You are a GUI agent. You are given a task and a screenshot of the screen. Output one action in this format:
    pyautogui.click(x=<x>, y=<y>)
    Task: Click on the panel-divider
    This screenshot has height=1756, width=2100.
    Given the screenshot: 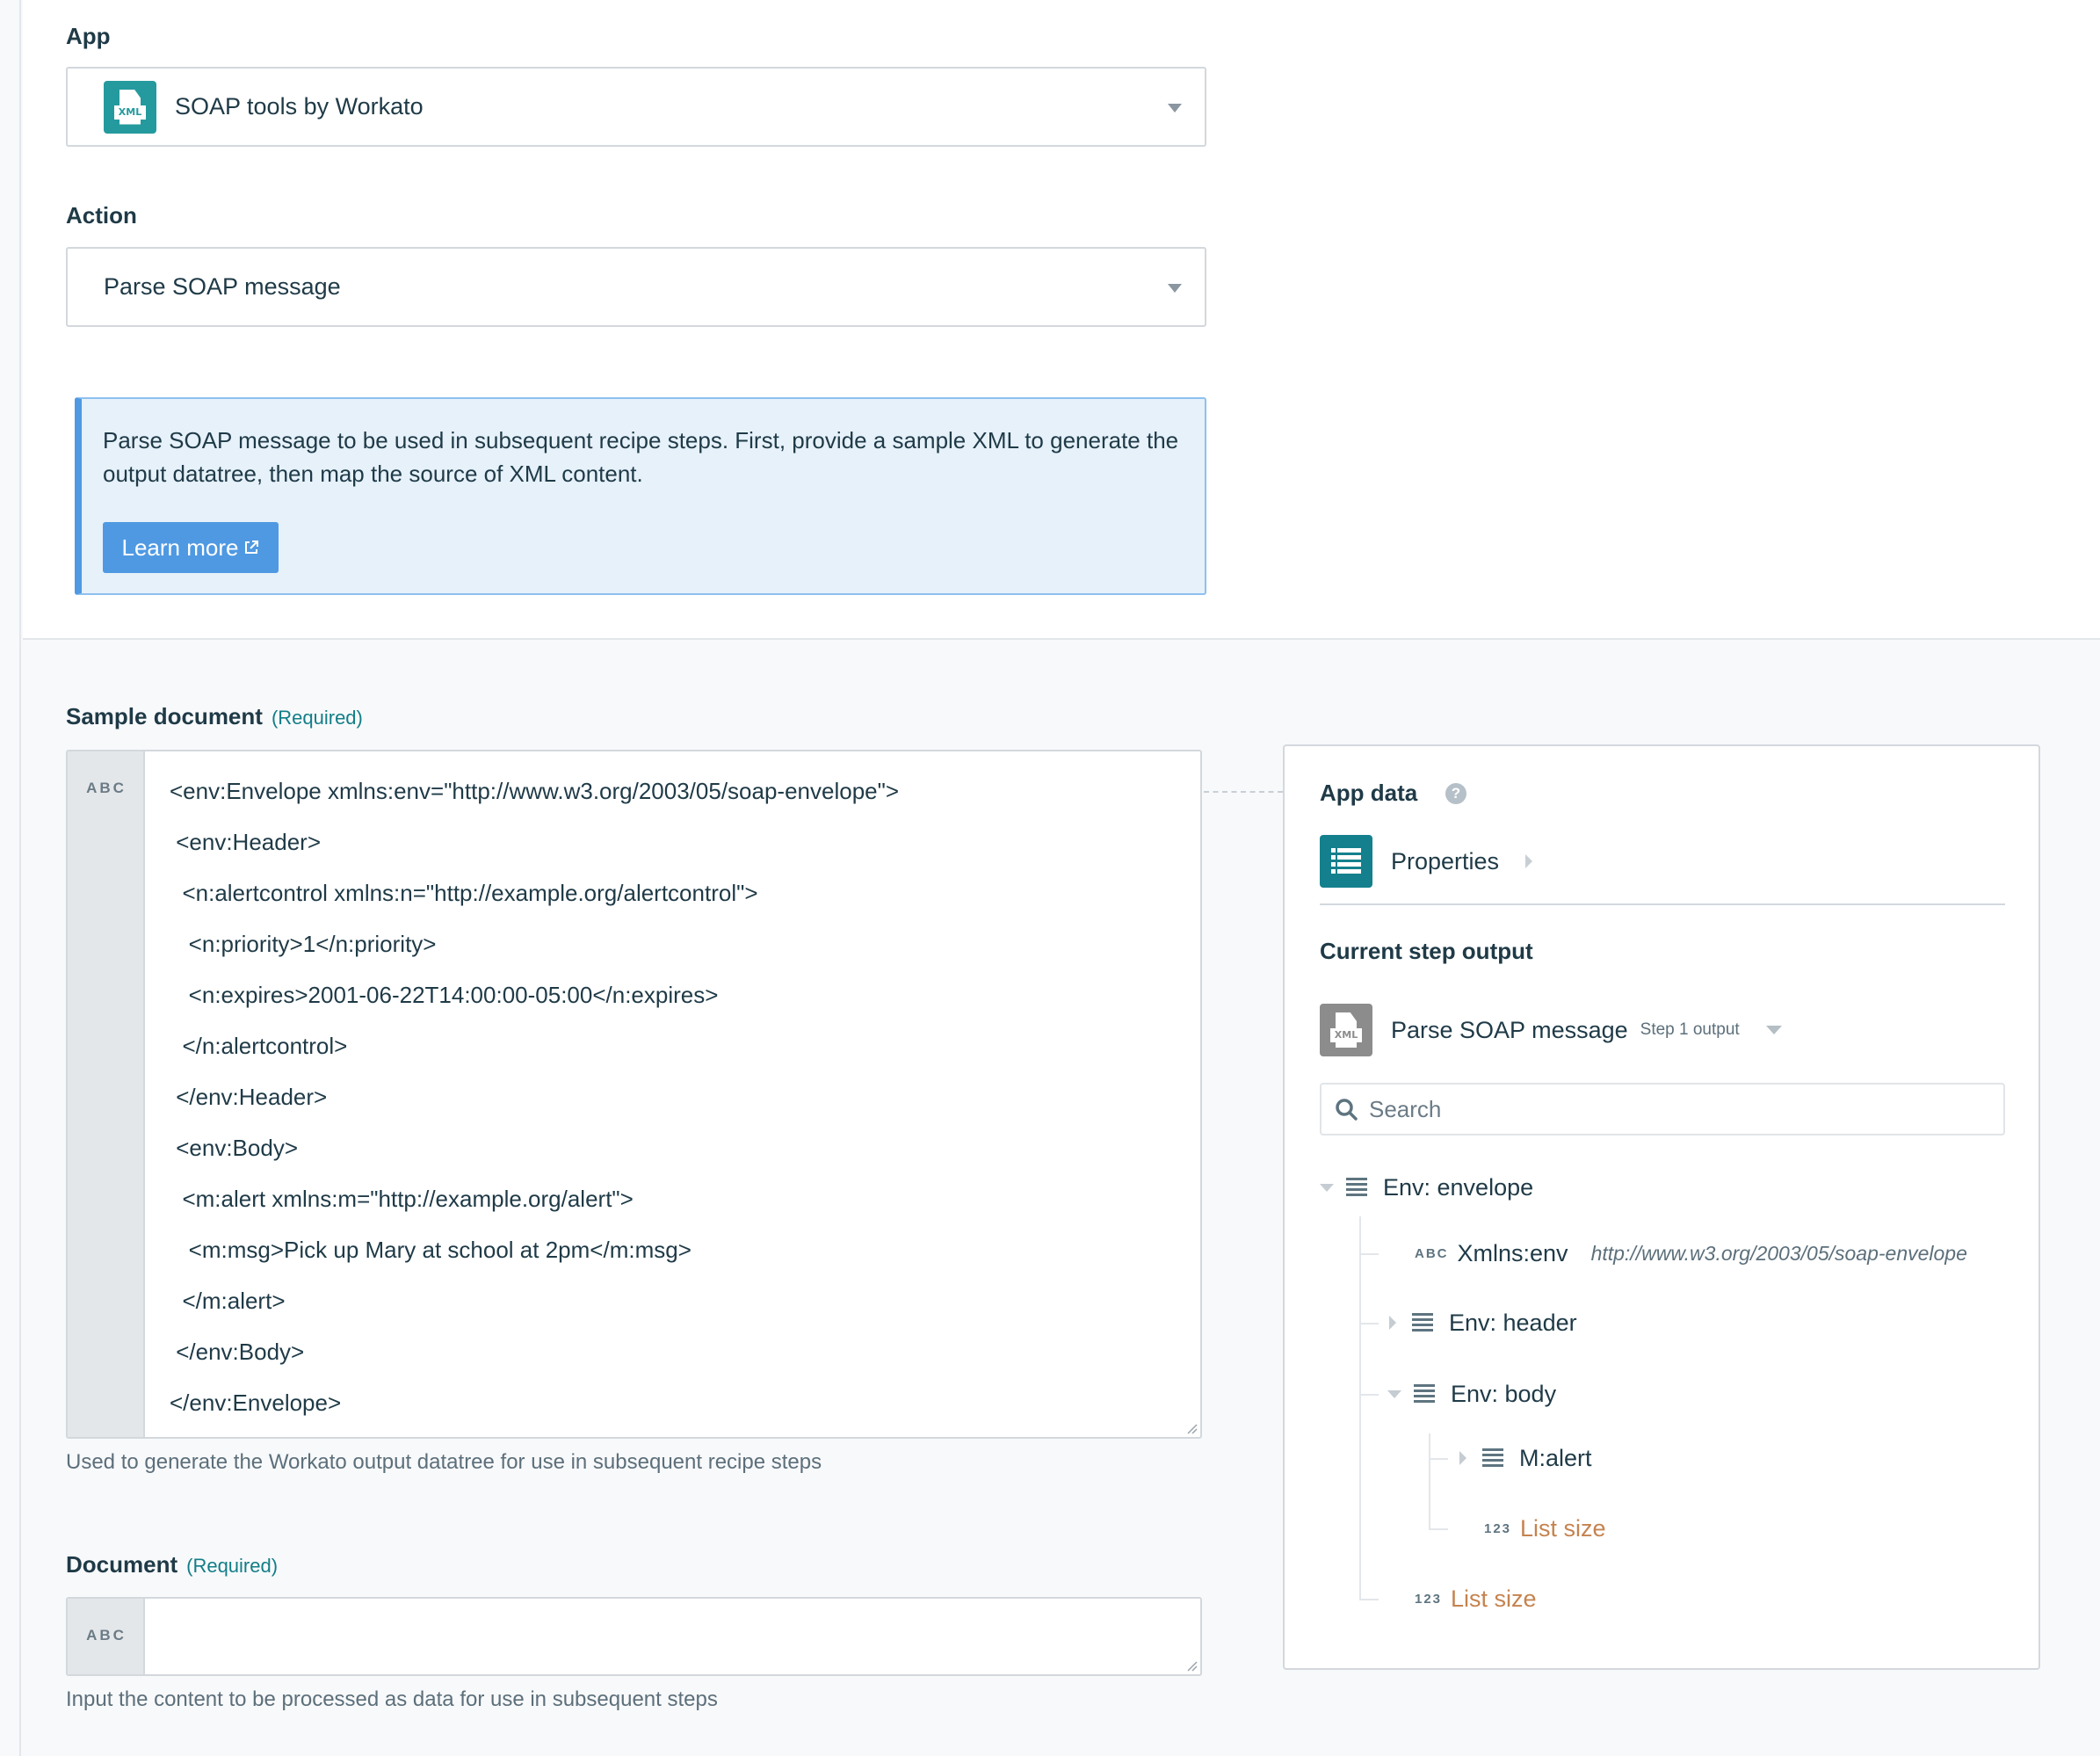 What is the action you would take?
    pyautogui.click(x=1662, y=904)
    